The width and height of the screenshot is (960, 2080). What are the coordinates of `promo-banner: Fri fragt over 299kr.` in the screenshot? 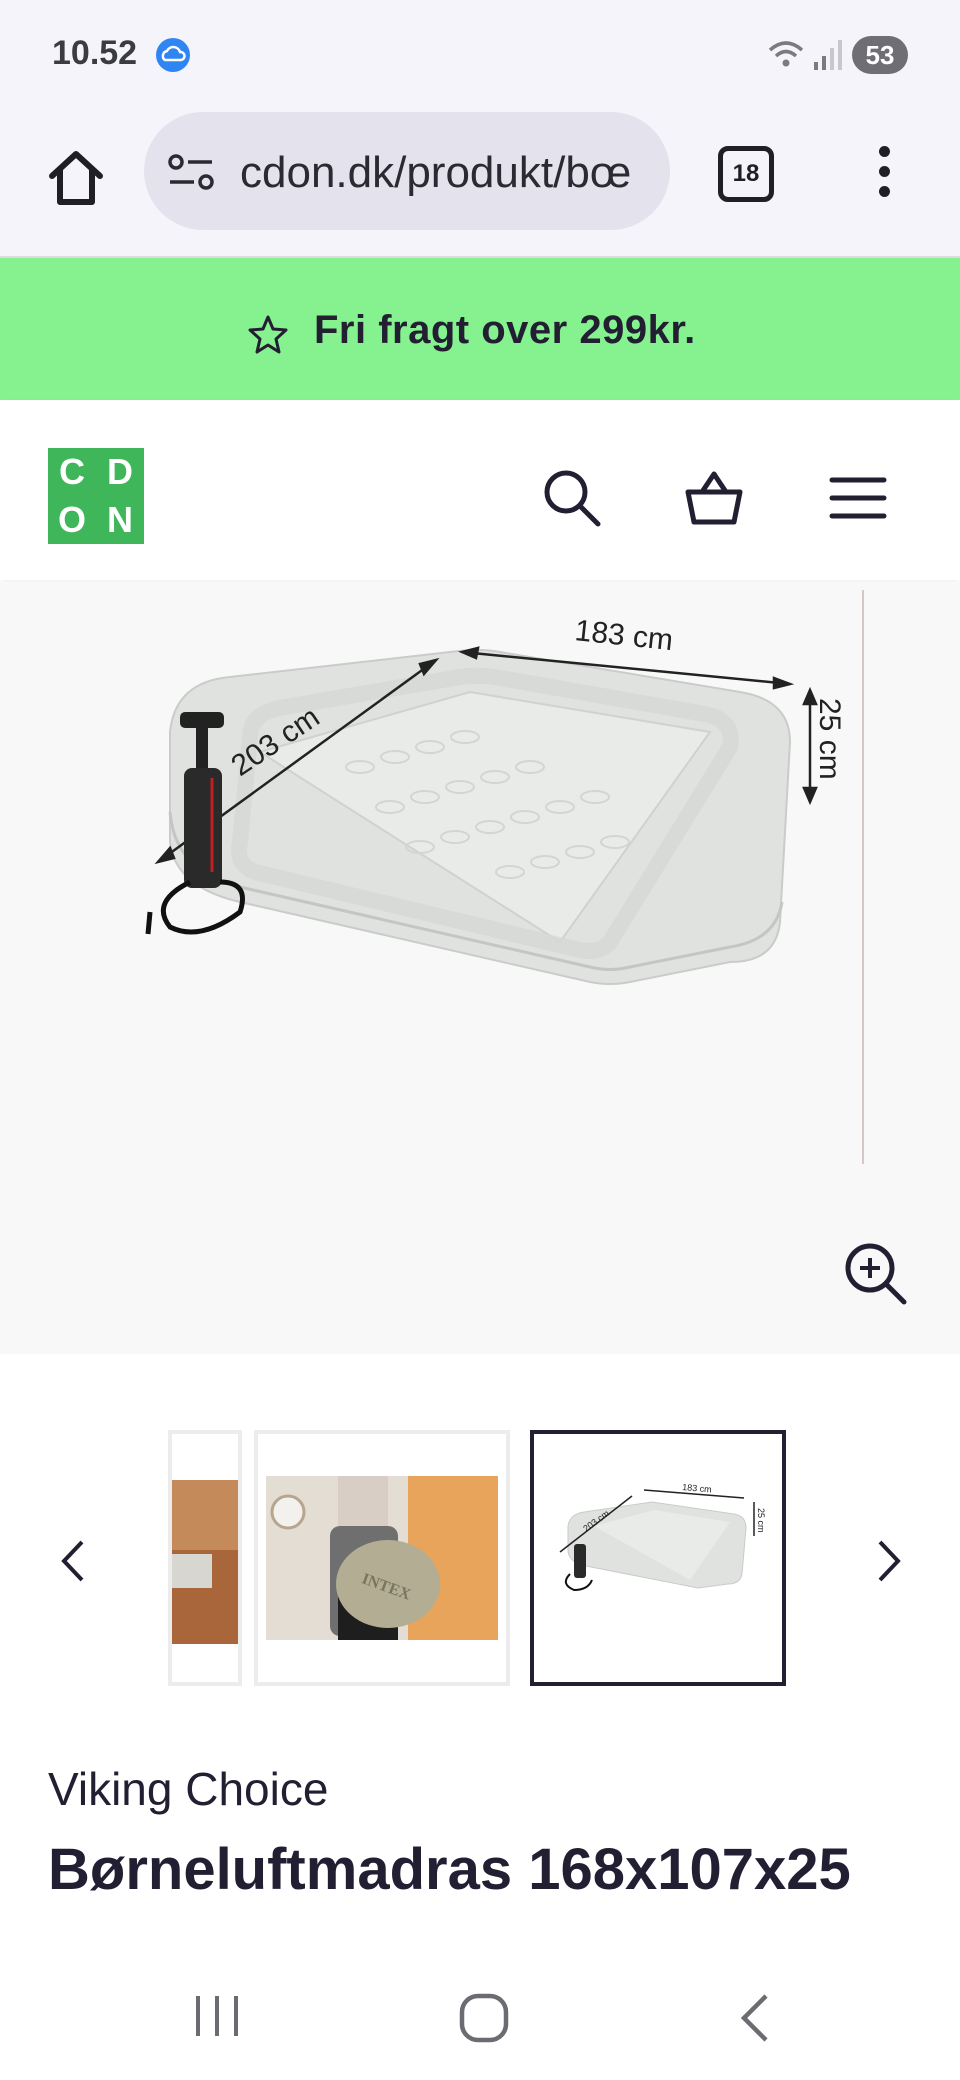 It's located at (480, 329).